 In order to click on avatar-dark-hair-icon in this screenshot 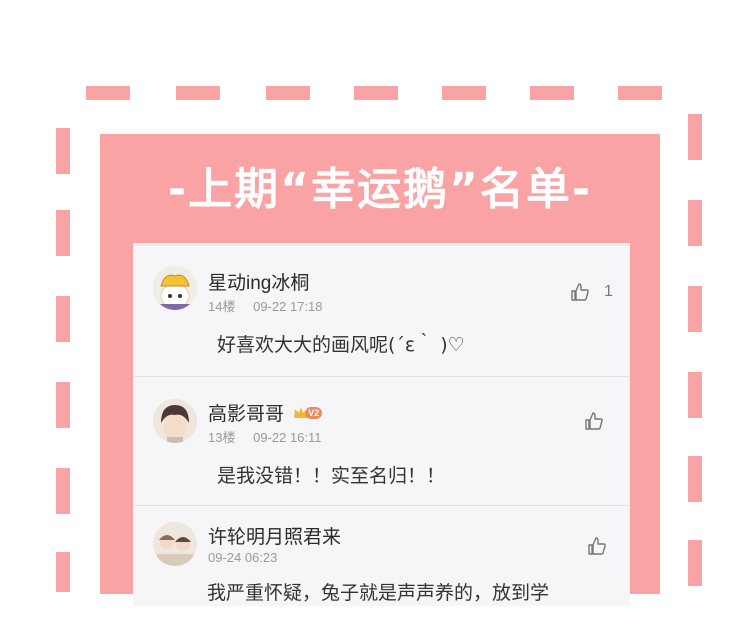, I will do `click(175, 421)`.